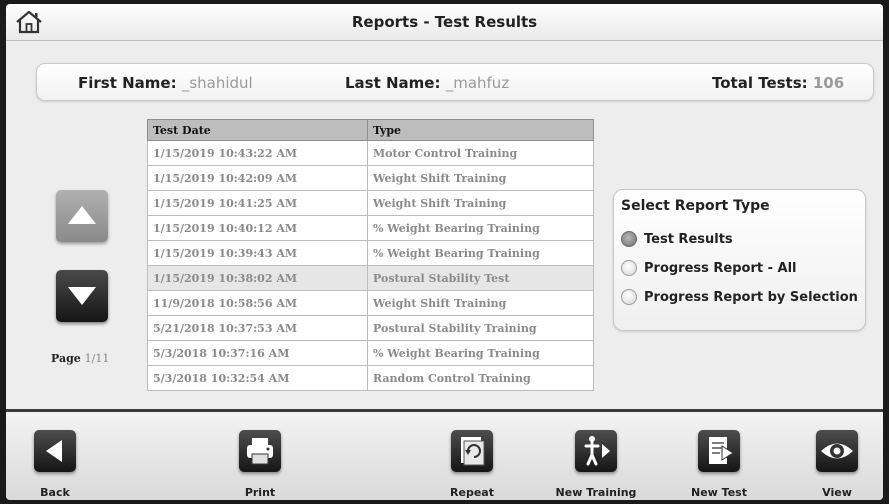 The height and width of the screenshot is (504, 889). I want to click on first-name-label: First Name:, so click(127, 83).